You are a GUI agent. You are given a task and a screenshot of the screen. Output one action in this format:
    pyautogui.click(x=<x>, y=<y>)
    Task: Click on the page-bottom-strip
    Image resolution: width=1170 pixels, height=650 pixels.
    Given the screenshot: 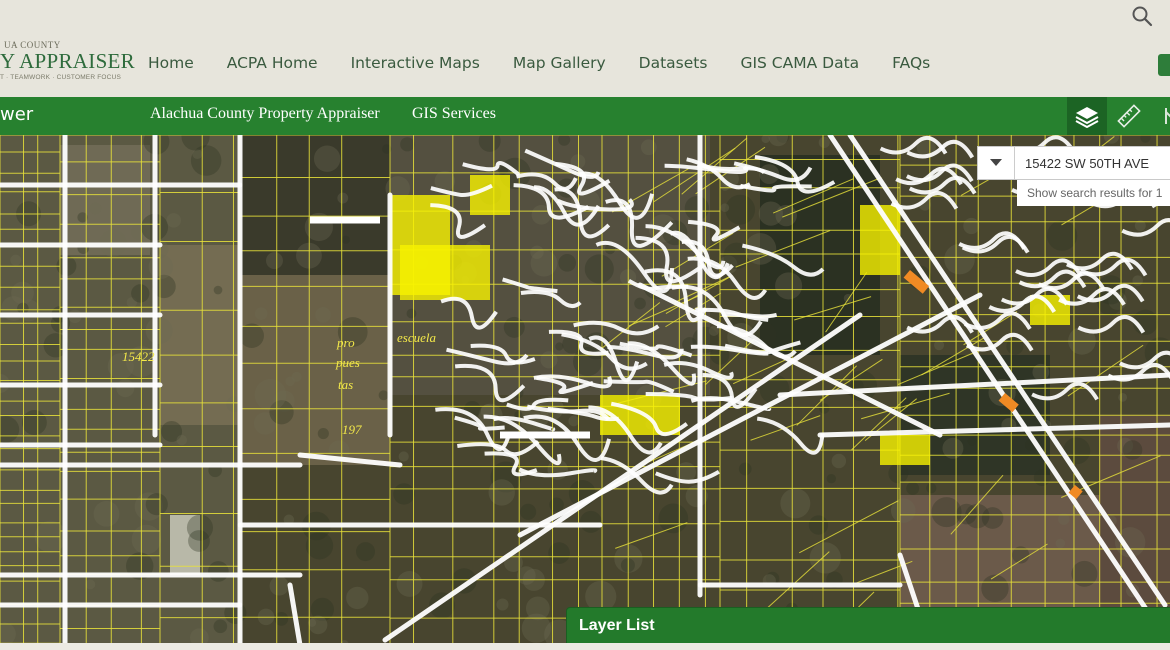 What is the action you would take?
    pyautogui.click(x=585, y=646)
    